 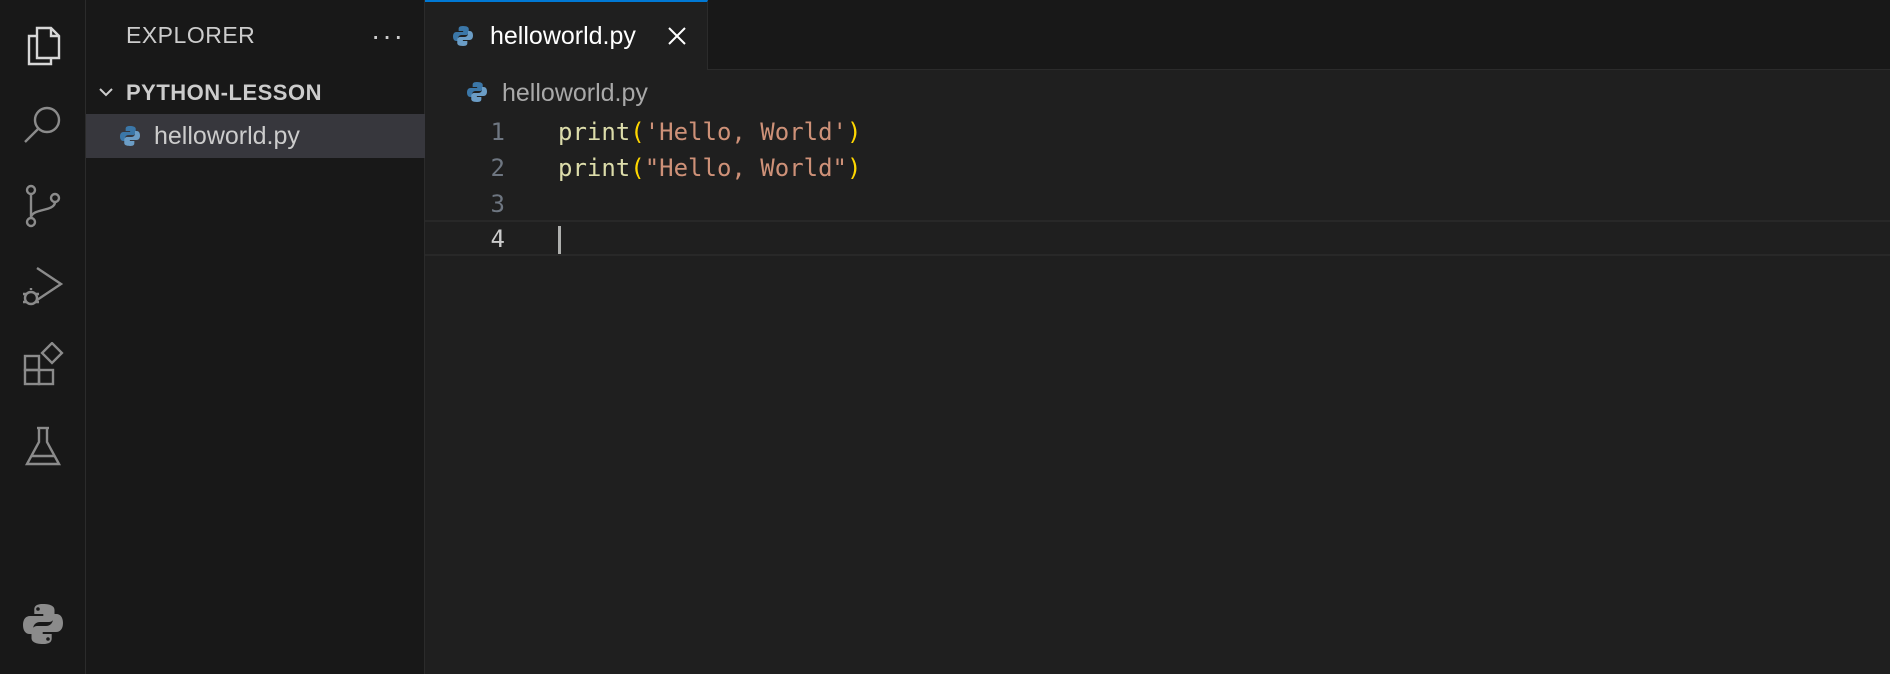 I want to click on line-source: print('Hello, World'), so click(x=709, y=132).